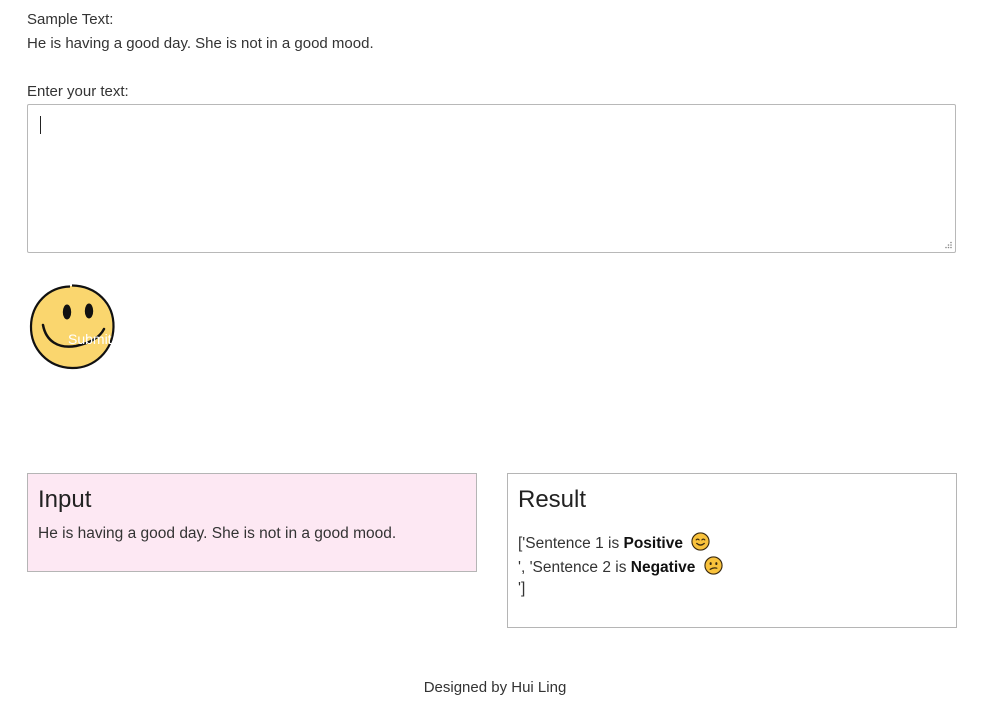  I want to click on smiling-face-icon, so click(700, 541).